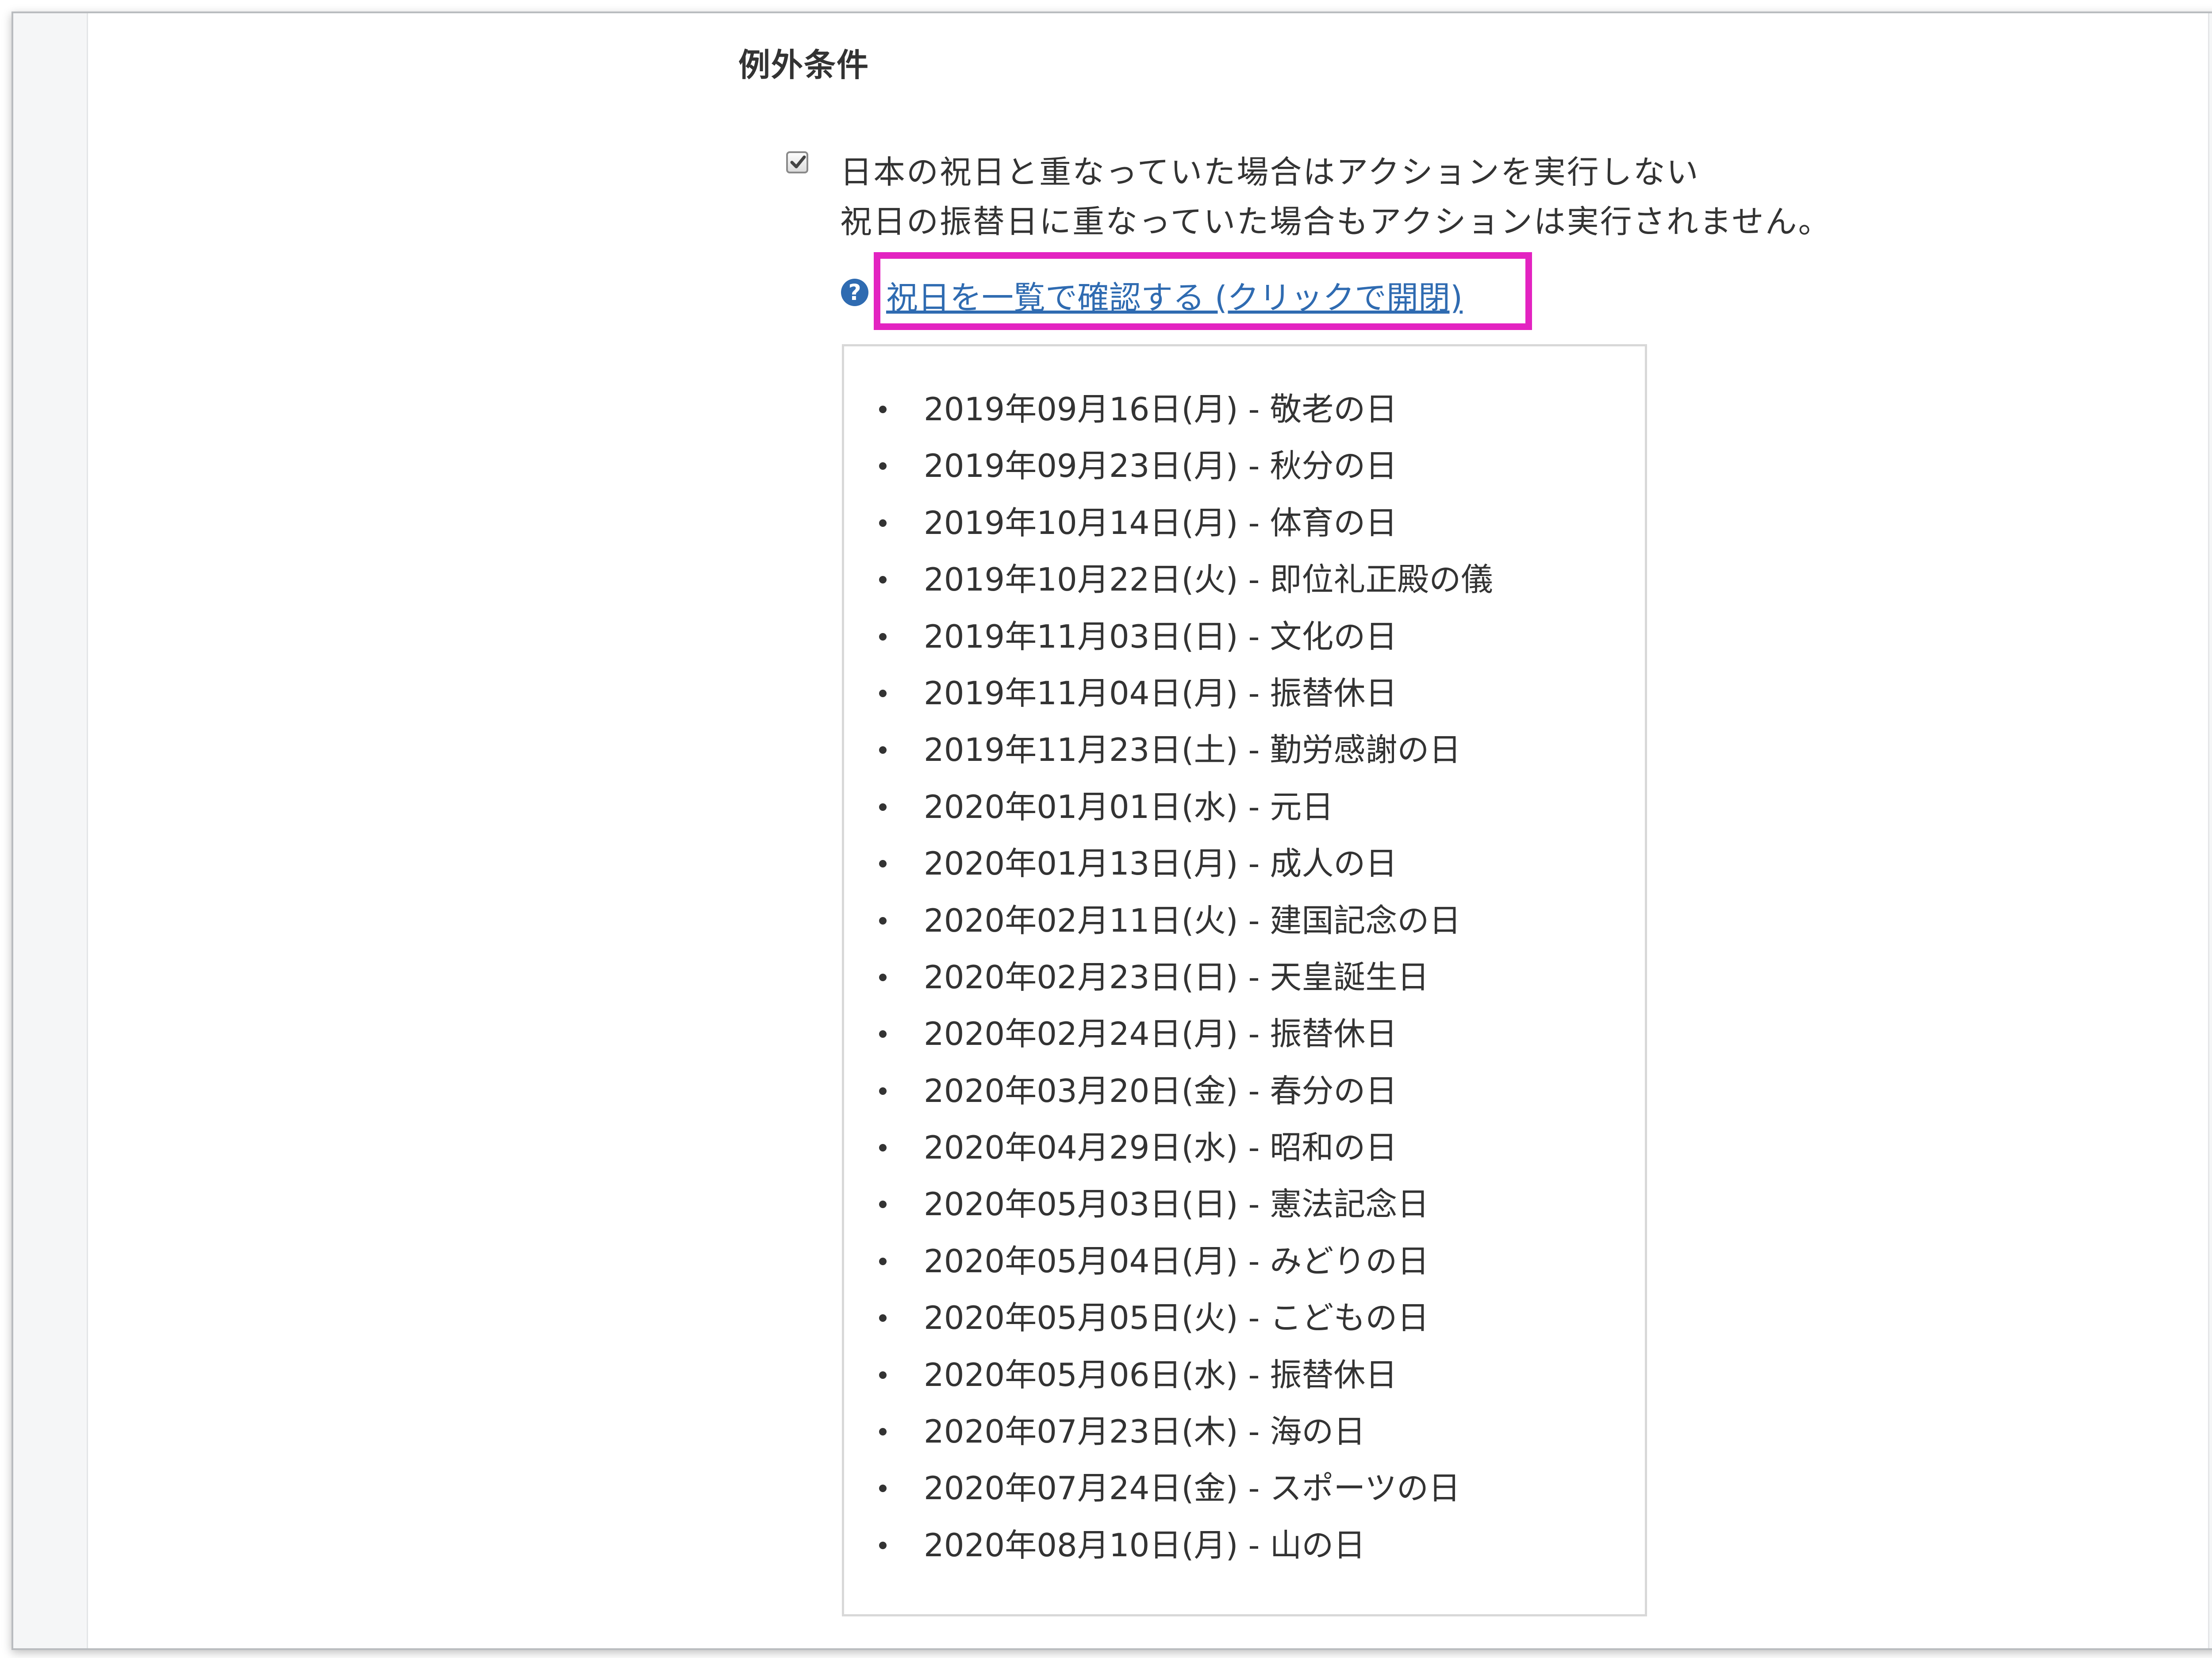 Image resolution: width=2212 pixels, height=1658 pixels. I want to click on holiday-list-item: 2020年05月04日(月) - みどりの日, so click(1169, 1261).